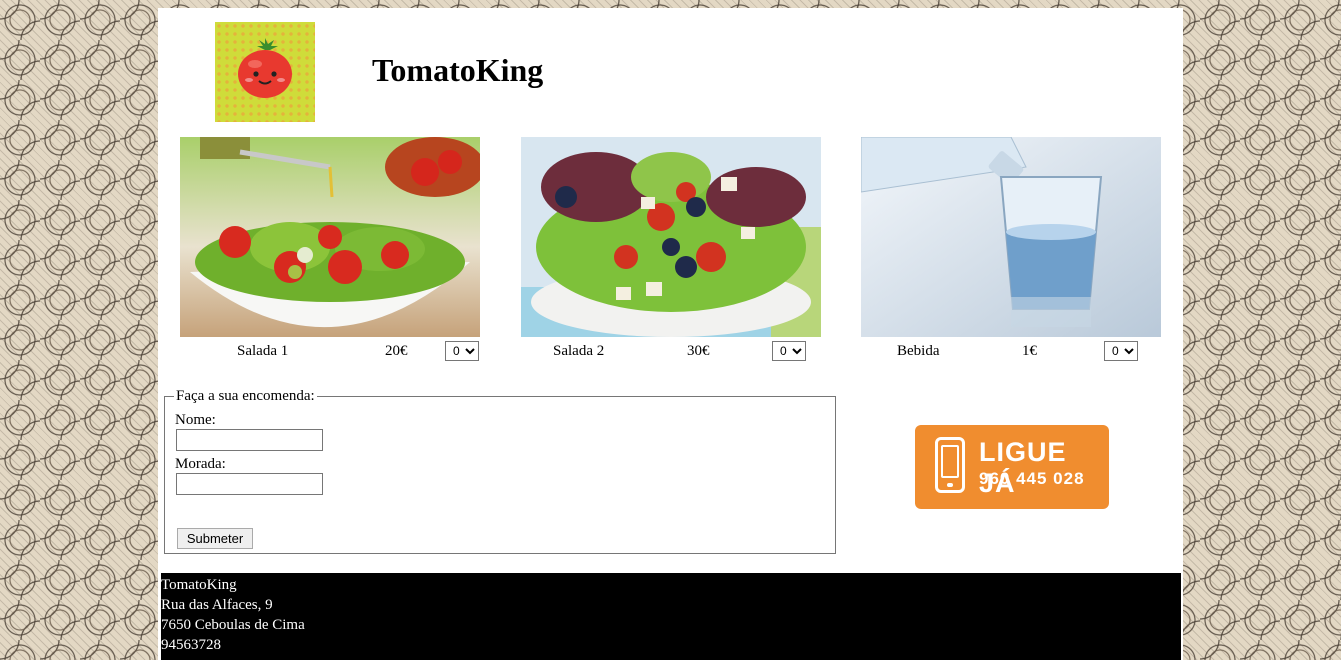 The image size is (1341, 660). Describe the element at coordinates (200, 464) in the screenshot. I see `address-label: Morada:` at that location.